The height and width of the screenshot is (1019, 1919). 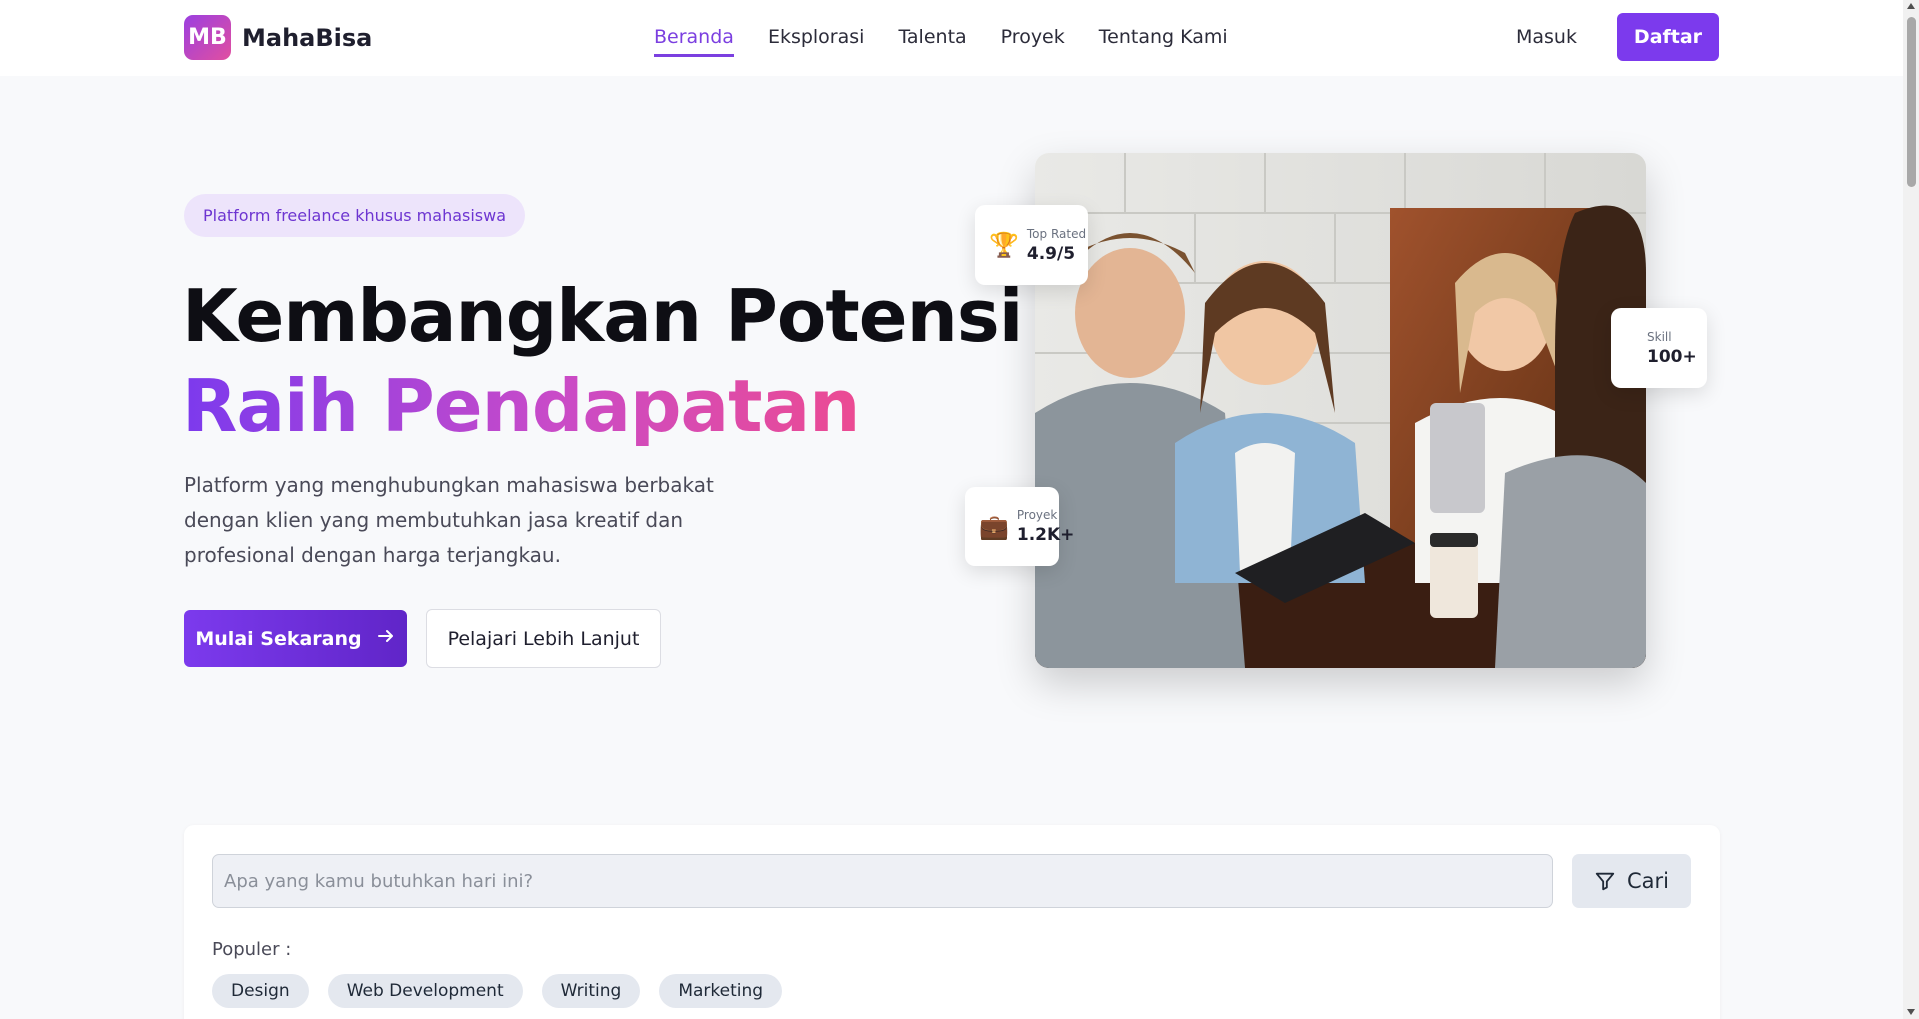 What do you see at coordinates (1546, 37) in the screenshot?
I see `login-link: Masuk` at bounding box center [1546, 37].